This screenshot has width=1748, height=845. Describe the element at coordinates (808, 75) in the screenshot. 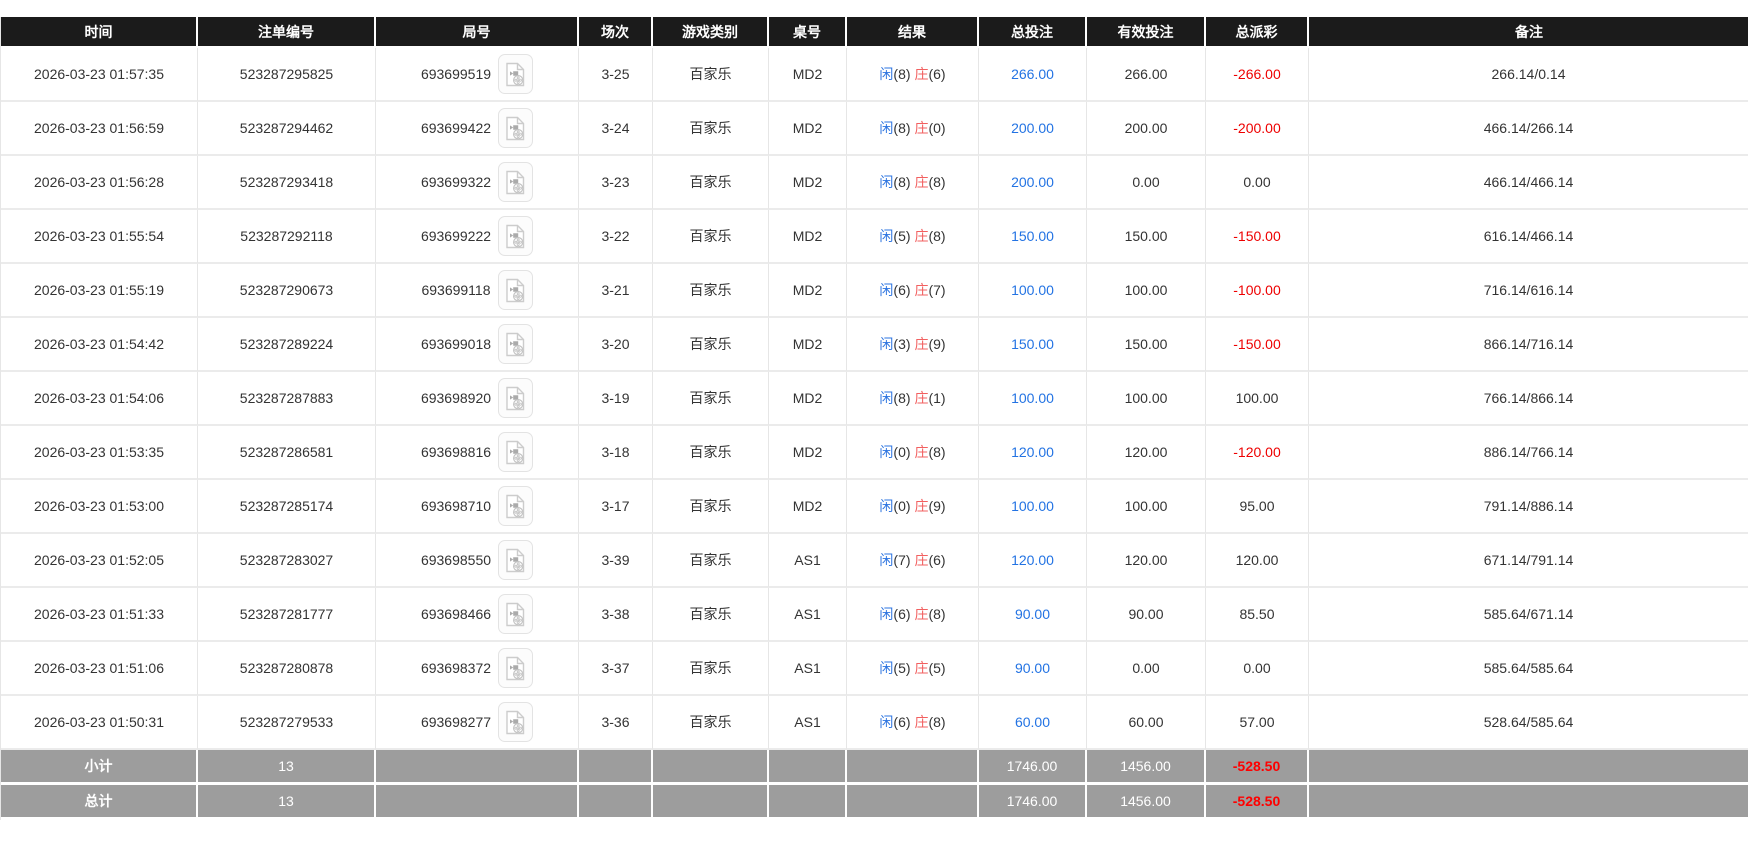

I see `table-id-cell: MD2` at that location.